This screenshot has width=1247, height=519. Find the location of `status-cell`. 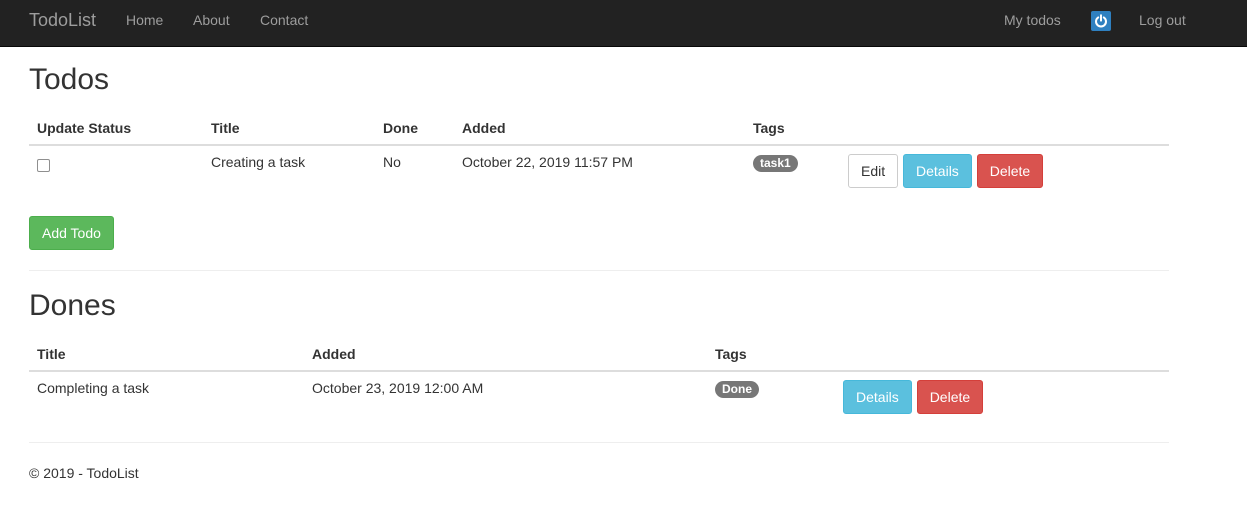

status-cell is located at coordinates (116, 171).